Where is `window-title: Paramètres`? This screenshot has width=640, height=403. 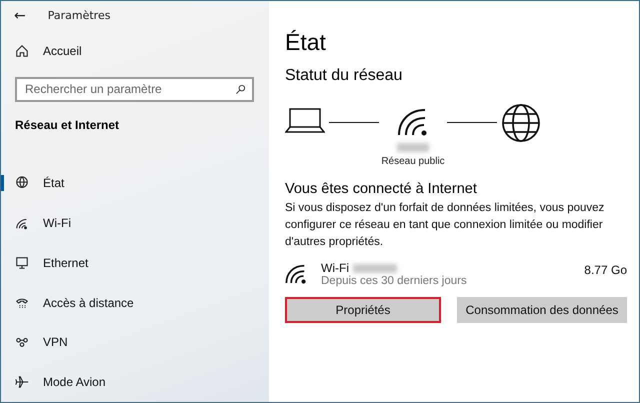
window-title: Paramètres is located at coordinates (79, 15).